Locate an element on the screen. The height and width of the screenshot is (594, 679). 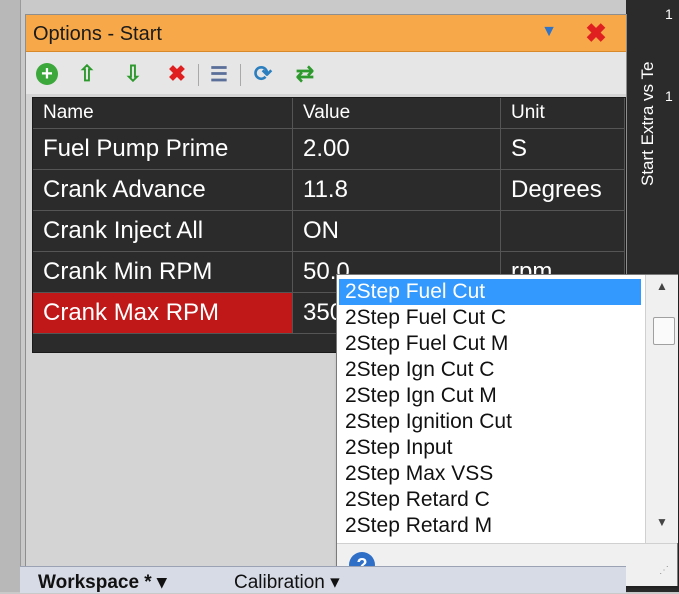
table-row: Crank Inject All ON is located at coordinates (329, 231).